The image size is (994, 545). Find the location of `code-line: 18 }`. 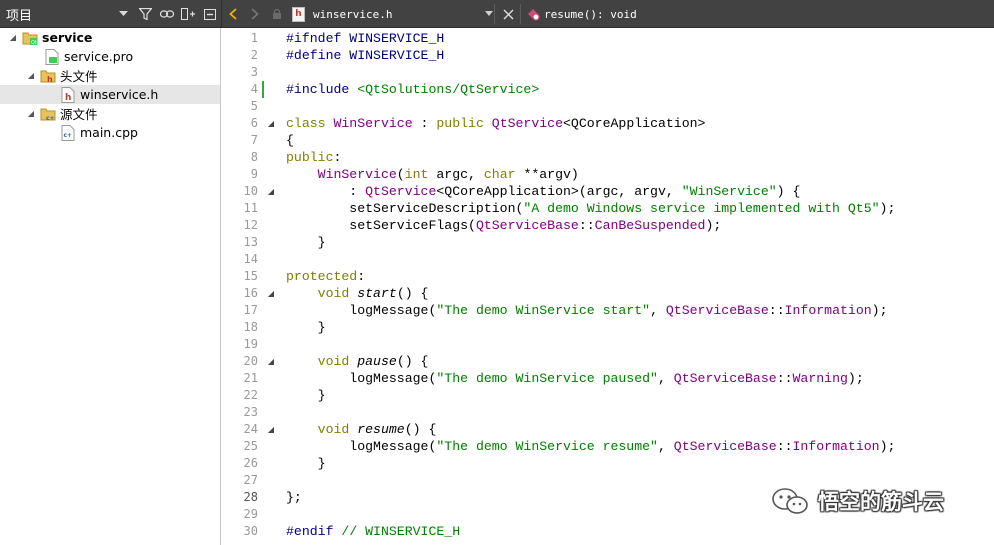

code-line: 18 } is located at coordinates (607, 327).